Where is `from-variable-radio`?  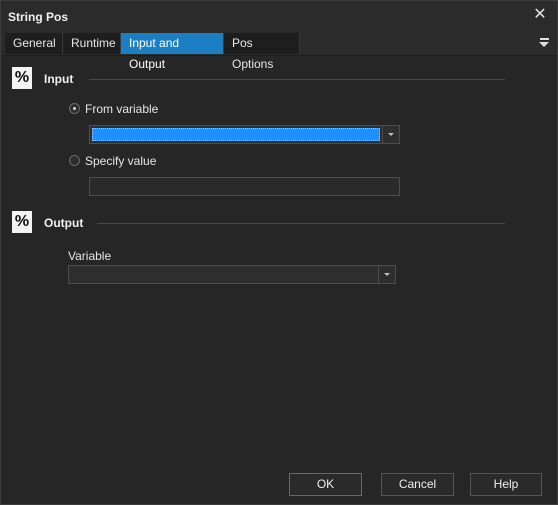 from-variable-radio is located at coordinates (74, 108).